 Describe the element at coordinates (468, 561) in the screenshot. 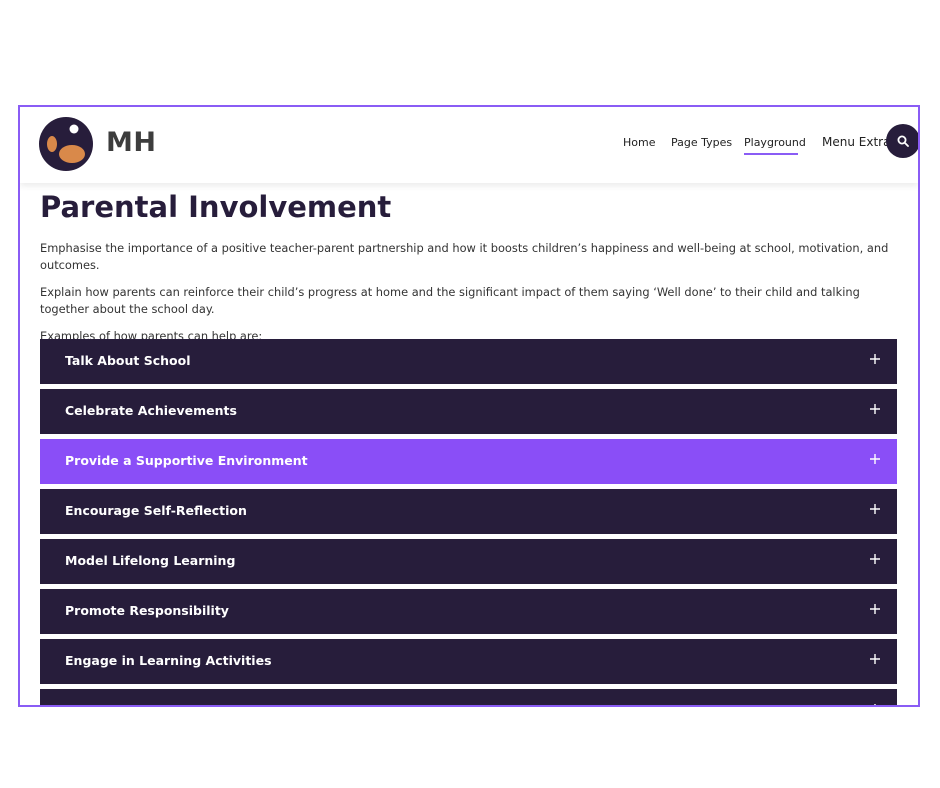

I see `accordion-item-lifelong-learning: Model Lifelong Learning` at that location.